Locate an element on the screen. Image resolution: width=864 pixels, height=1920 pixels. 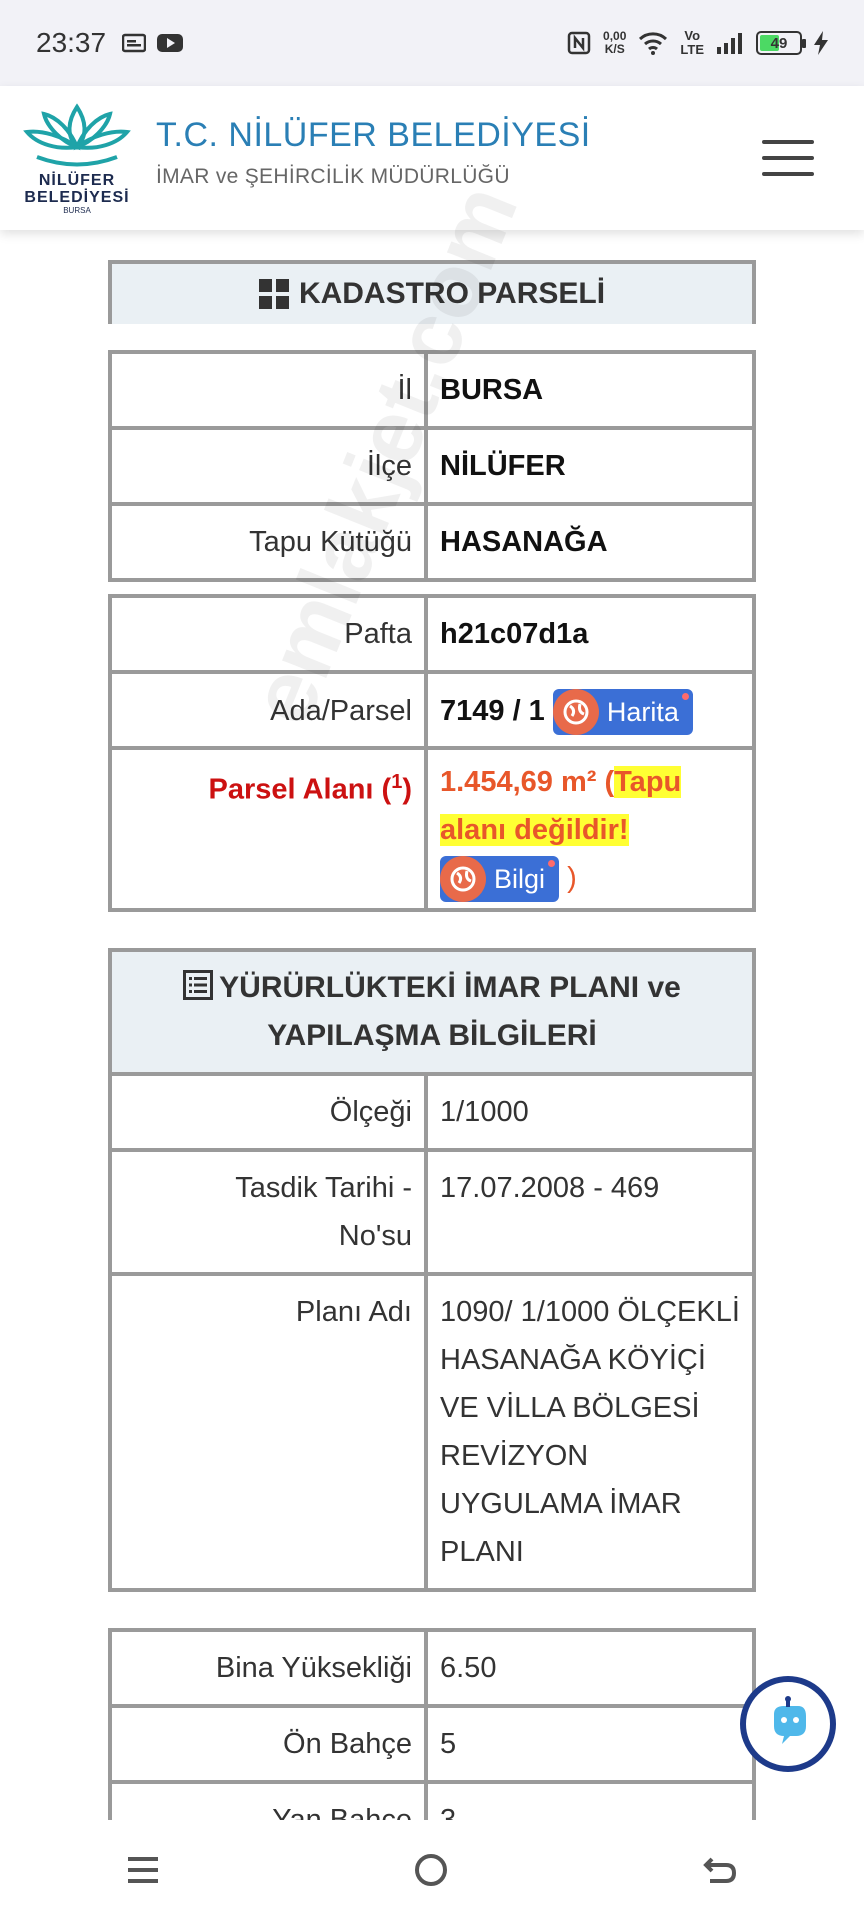
volte-indicator: Vo LTE is located at coordinates (692, 42).